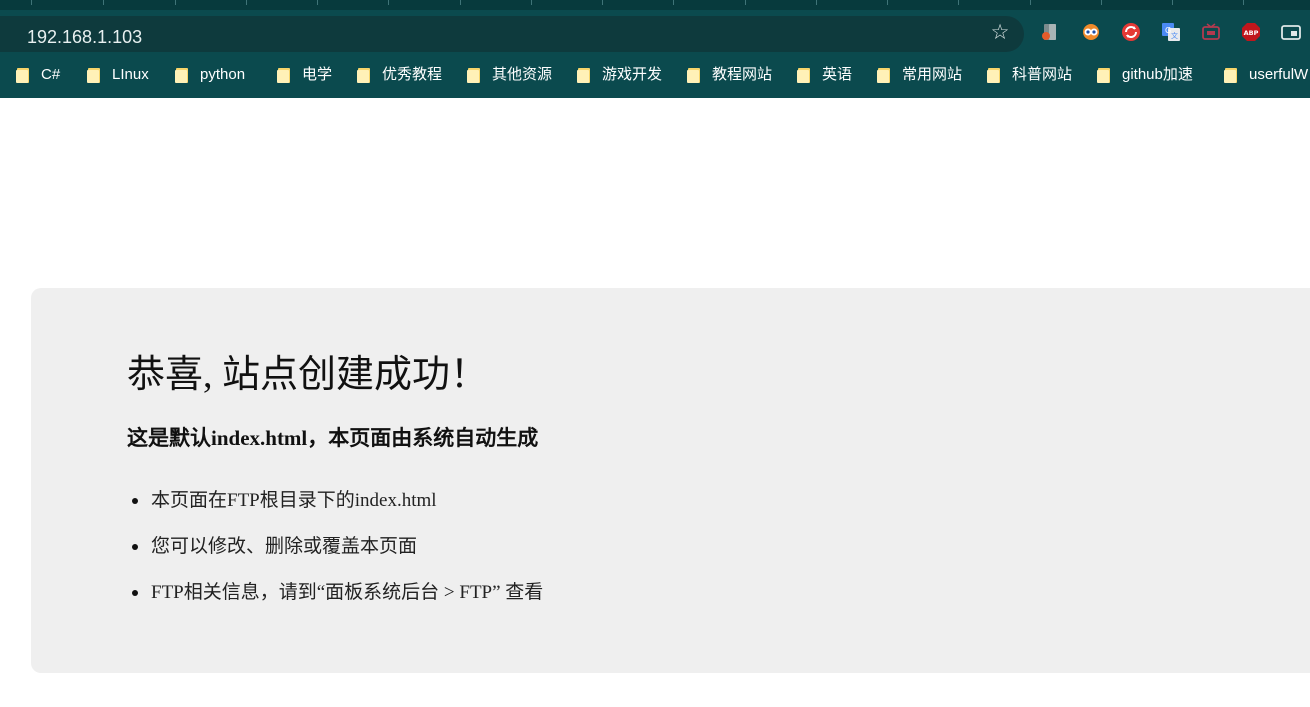 This screenshot has height=707, width=1310. I want to click on page-subtitle: 这是默认index.html，本页面由系统自动生成, so click(333, 438).